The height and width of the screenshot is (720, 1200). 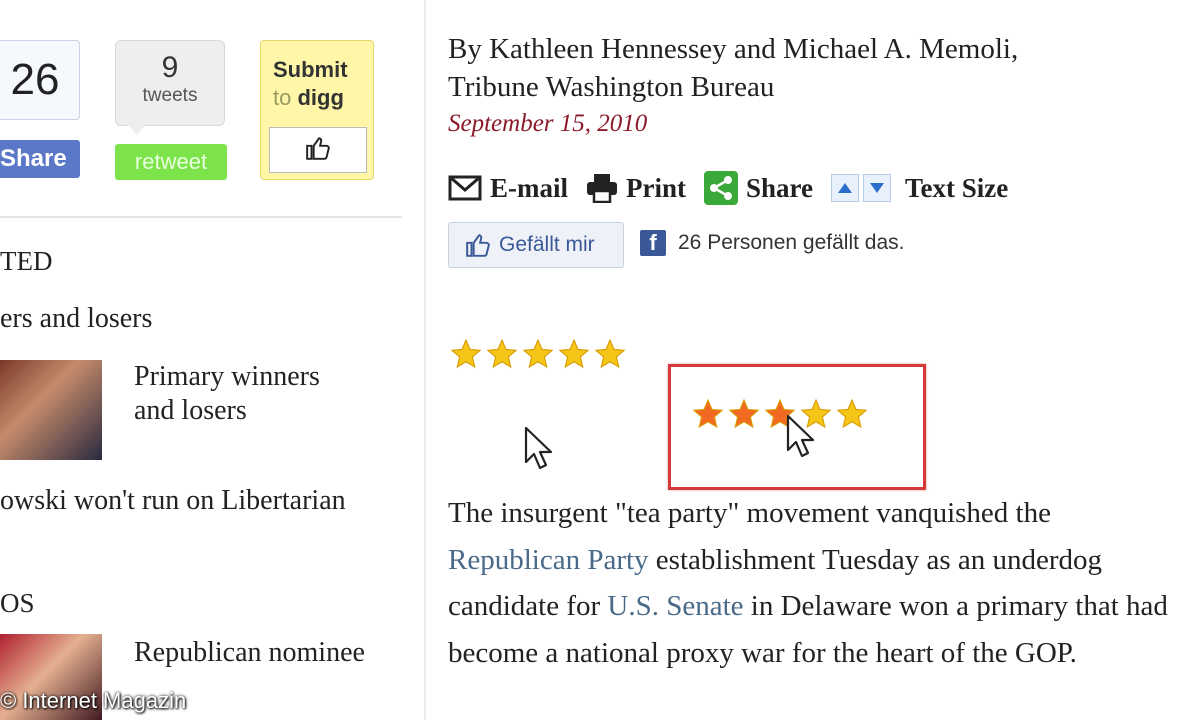 I want to click on share-label: Share, so click(x=780, y=187).